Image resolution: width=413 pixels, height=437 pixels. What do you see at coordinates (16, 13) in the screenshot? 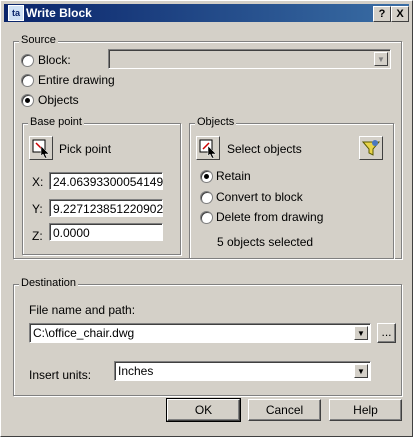
I see `app-icon: ta` at bounding box center [16, 13].